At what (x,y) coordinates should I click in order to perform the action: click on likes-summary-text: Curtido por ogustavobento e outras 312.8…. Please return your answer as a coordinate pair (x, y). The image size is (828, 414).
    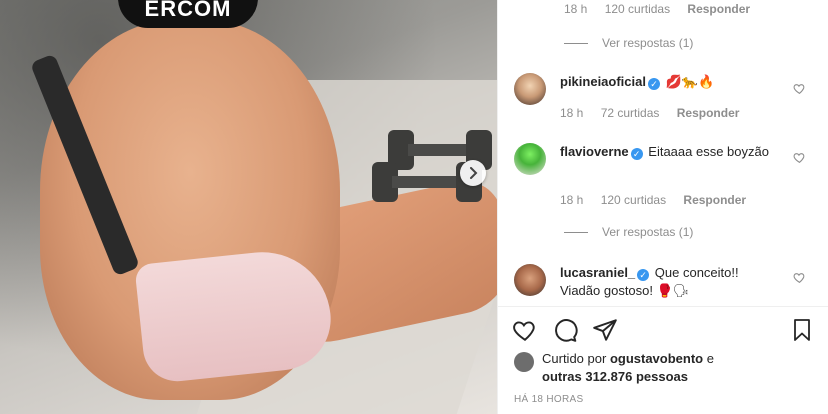
    Looking at the image, I should click on (628, 368).